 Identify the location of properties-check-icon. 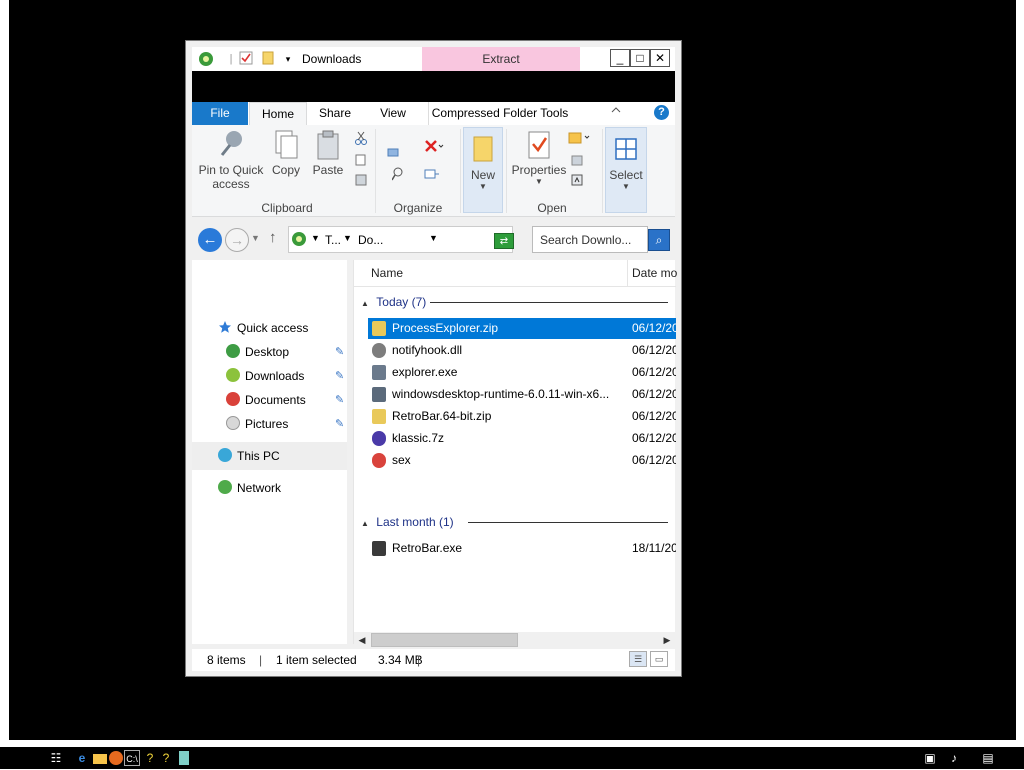
(246, 59).